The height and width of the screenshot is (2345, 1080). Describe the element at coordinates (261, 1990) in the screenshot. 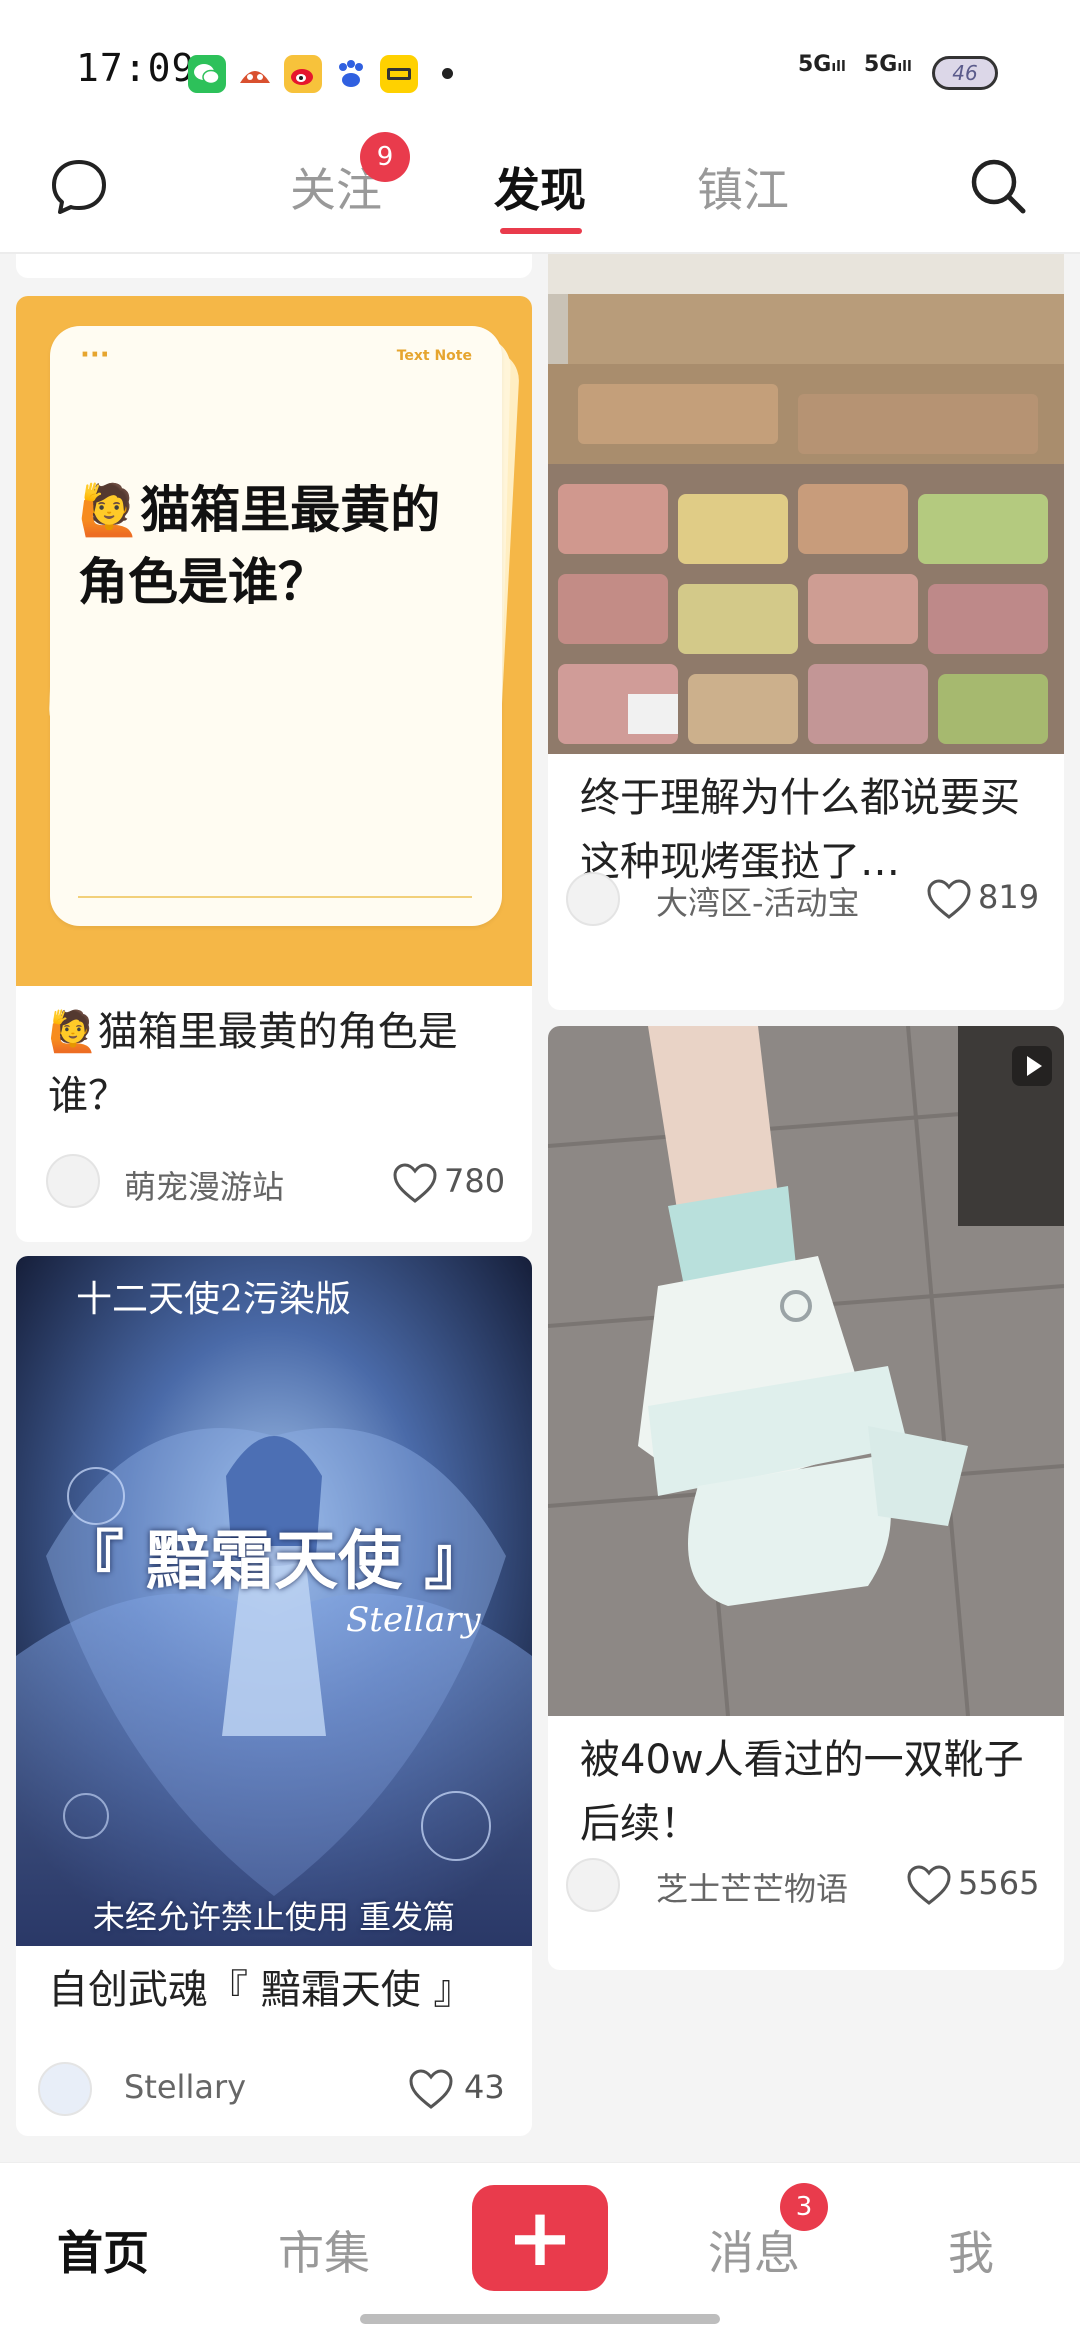

I see `card-title: 自创武魂『 黯霜天使 』` at that location.